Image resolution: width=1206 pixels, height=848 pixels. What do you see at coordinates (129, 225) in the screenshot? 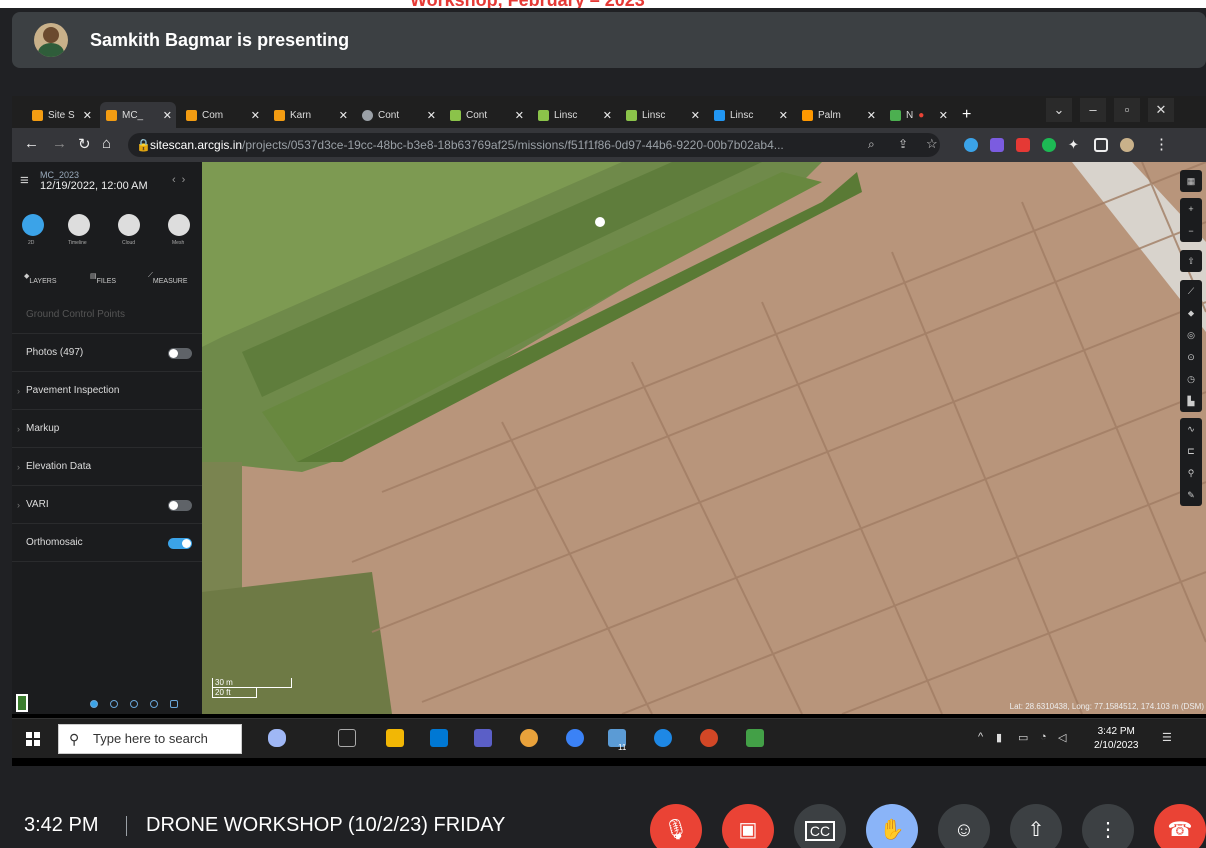
I see `cloud-icon` at bounding box center [129, 225].